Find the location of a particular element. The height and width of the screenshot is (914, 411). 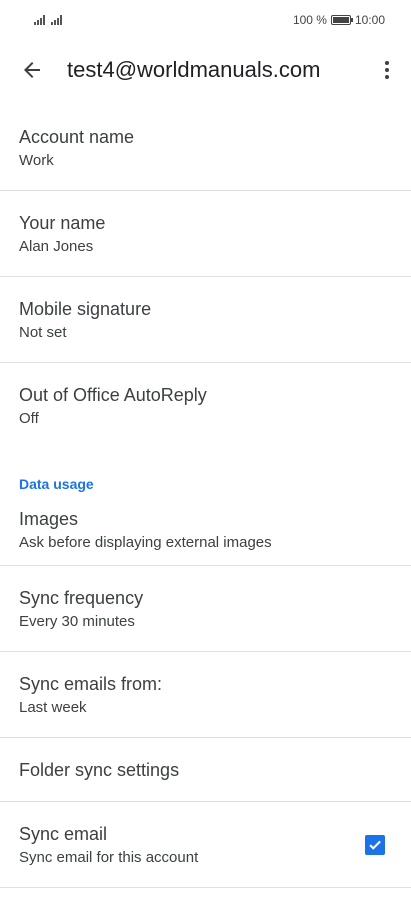

app-bar: test4@worldmanuals.com is located at coordinates (205, 70).